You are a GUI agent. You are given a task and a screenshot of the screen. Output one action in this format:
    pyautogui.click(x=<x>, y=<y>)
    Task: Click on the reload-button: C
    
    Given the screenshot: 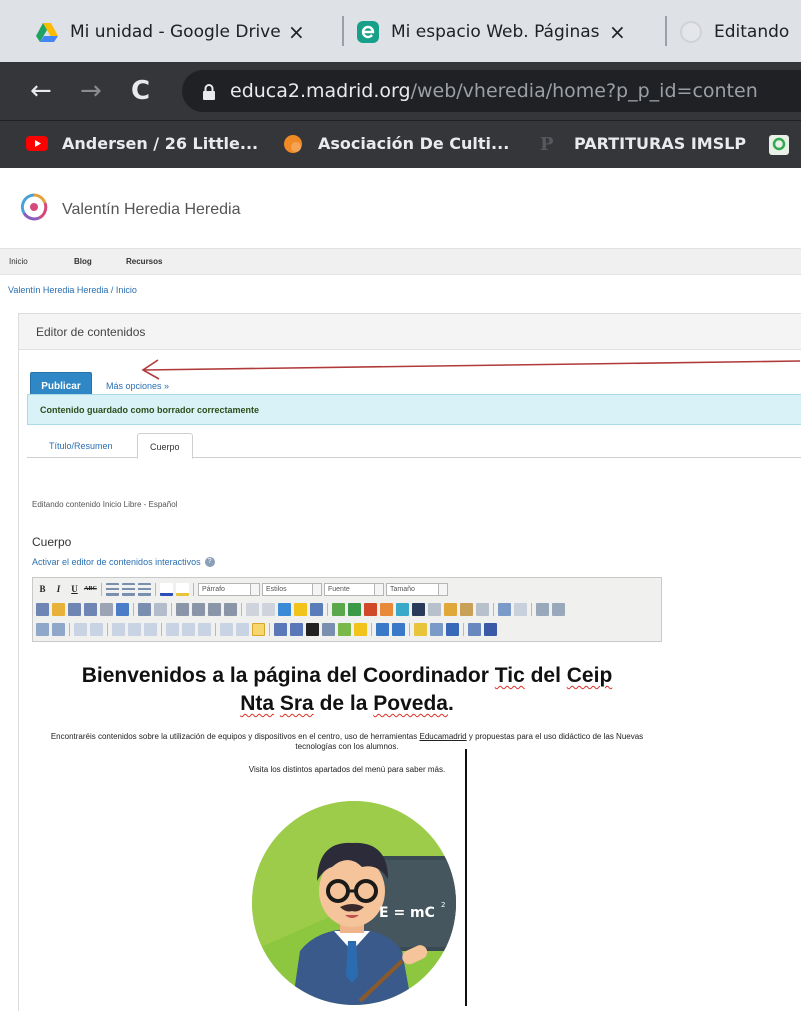 What is the action you would take?
    pyautogui.click(x=140, y=91)
    